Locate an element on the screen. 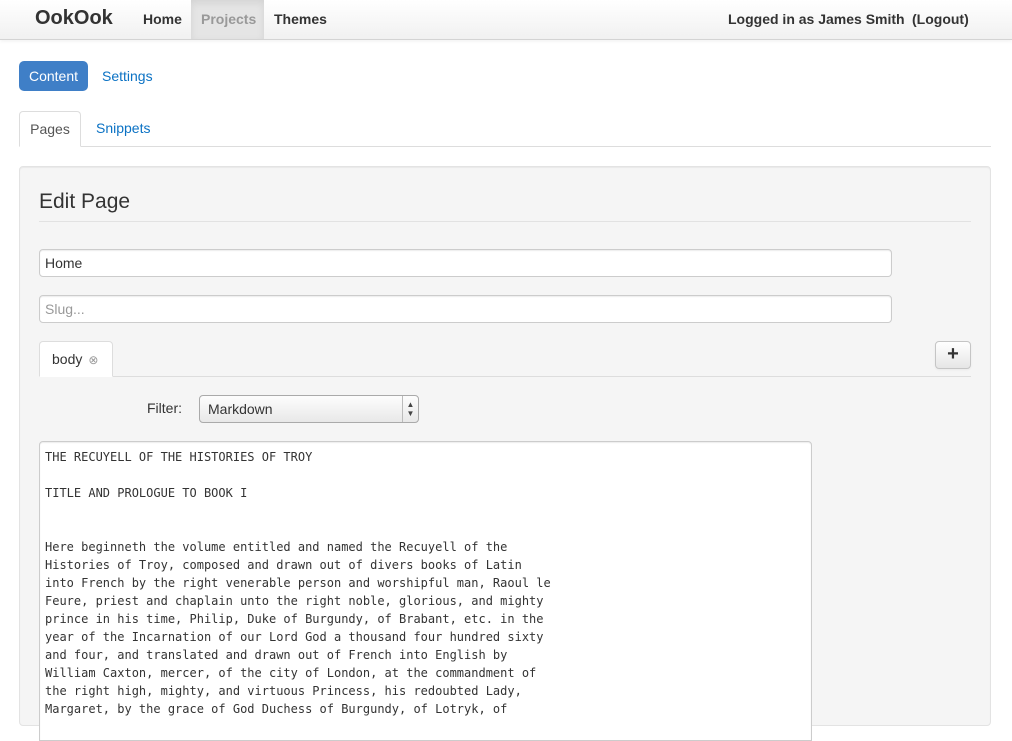  page-title: Edit Page is located at coordinates (85, 201).